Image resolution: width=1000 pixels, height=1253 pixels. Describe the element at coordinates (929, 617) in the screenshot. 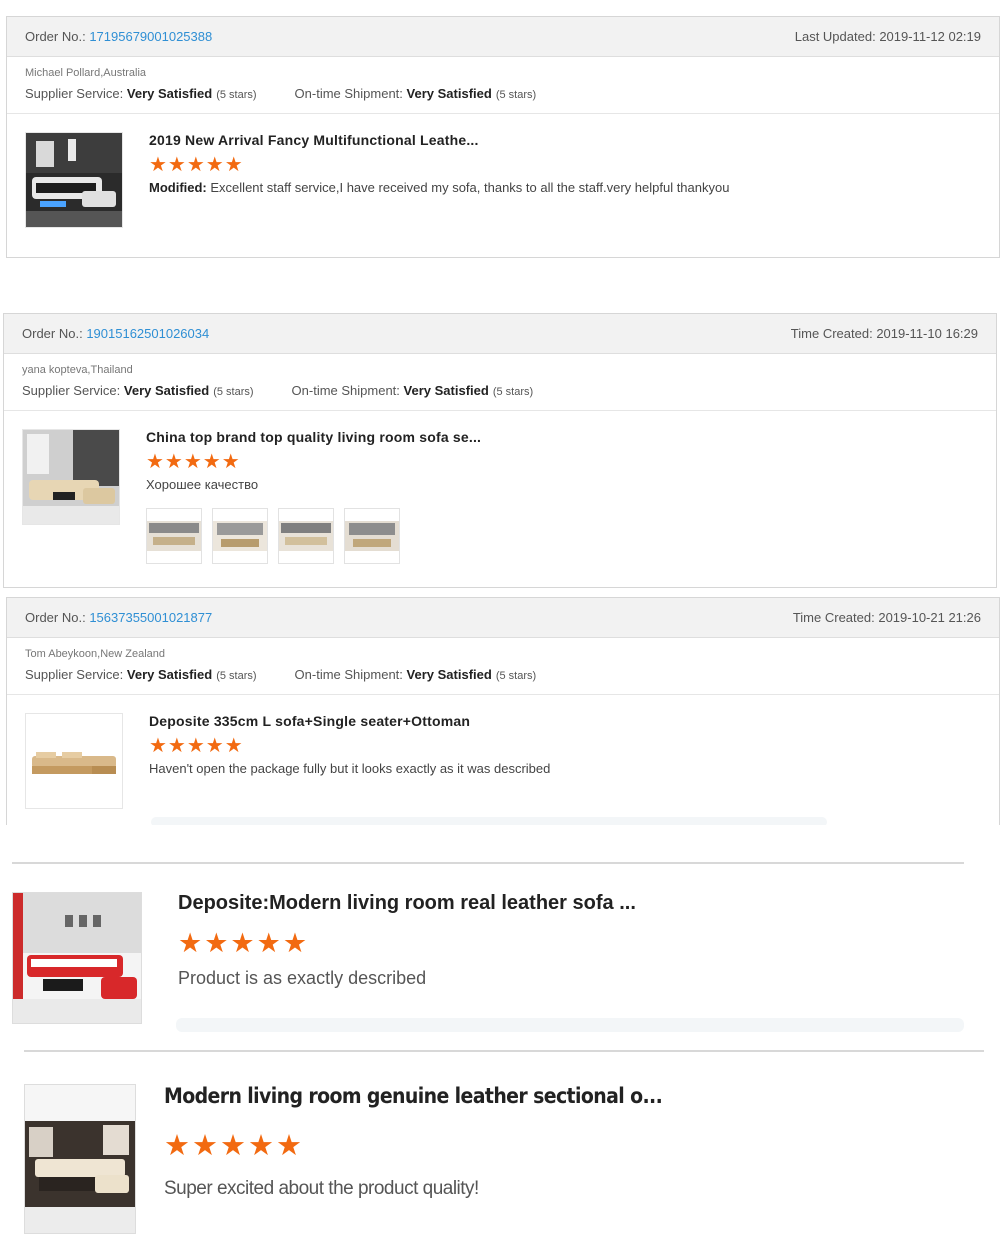

I see `date-value: 2019-10-21 21:26` at that location.